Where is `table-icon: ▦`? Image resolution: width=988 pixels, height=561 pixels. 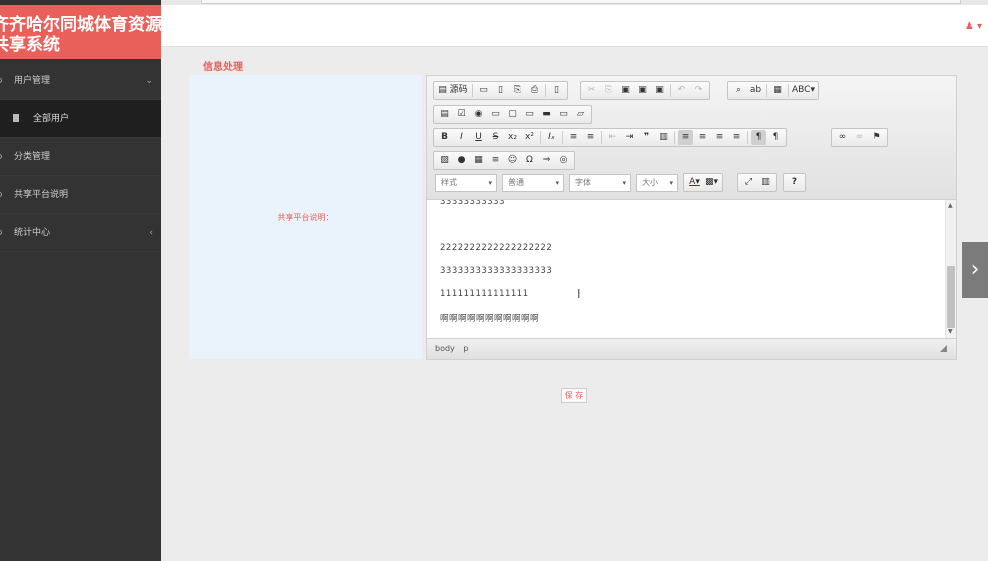
table-icon: ▦ is located at coordinates (478, 160).